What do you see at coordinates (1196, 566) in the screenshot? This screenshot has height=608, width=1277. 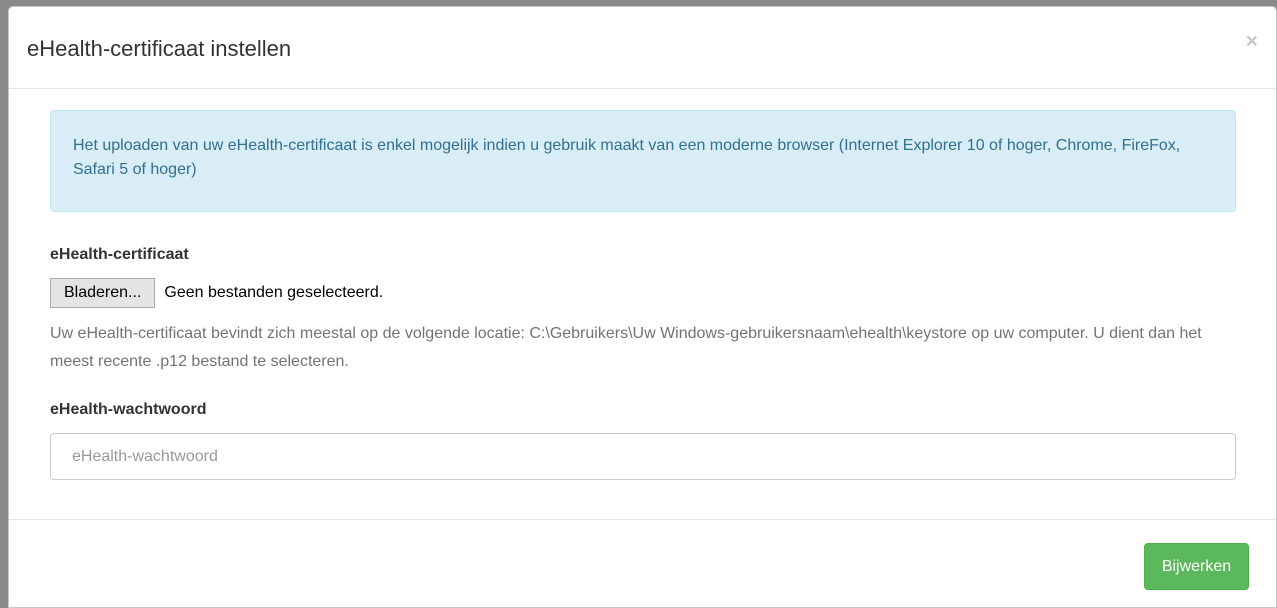 I see `update-button: Bijwerken` at bounding box center [1196, 566].